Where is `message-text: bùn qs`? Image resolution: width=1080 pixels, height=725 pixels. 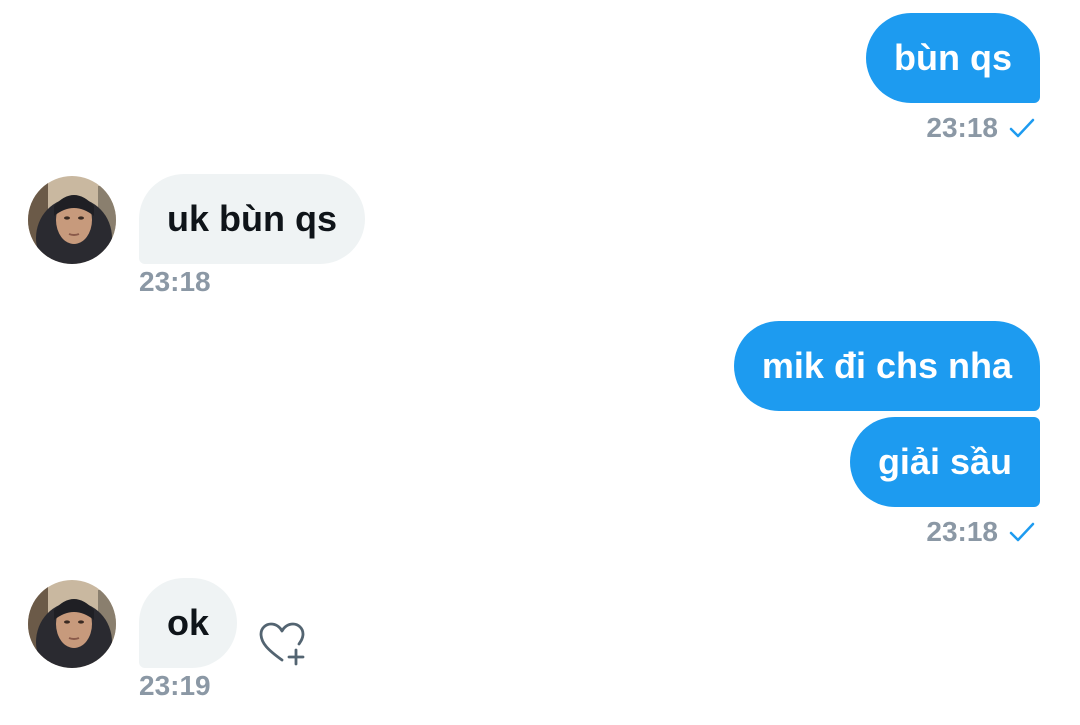
message-text: bùn qs is located at coordinates (953, 57).